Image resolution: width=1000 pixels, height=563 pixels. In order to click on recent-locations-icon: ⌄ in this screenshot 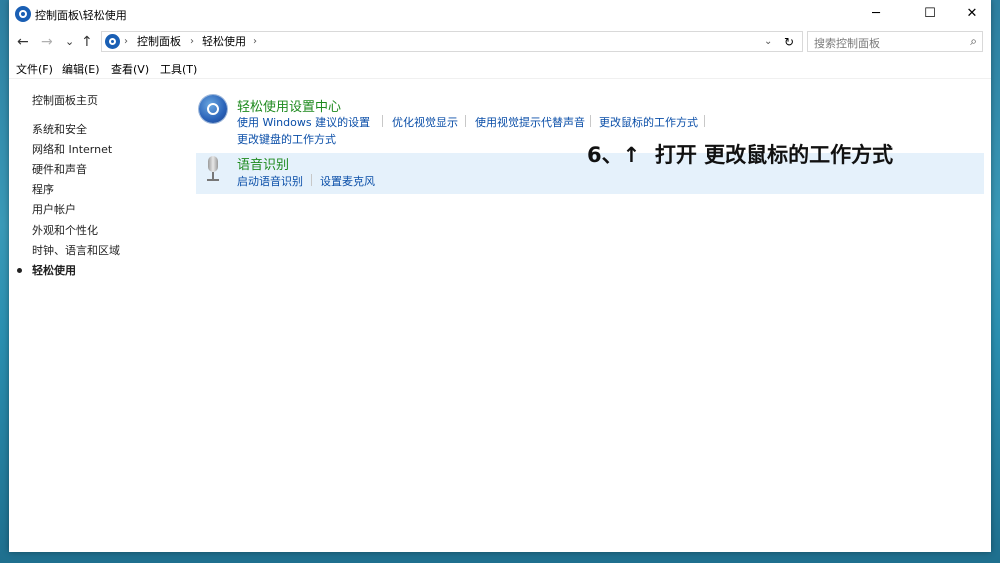, I will do `click(69, 42)`.